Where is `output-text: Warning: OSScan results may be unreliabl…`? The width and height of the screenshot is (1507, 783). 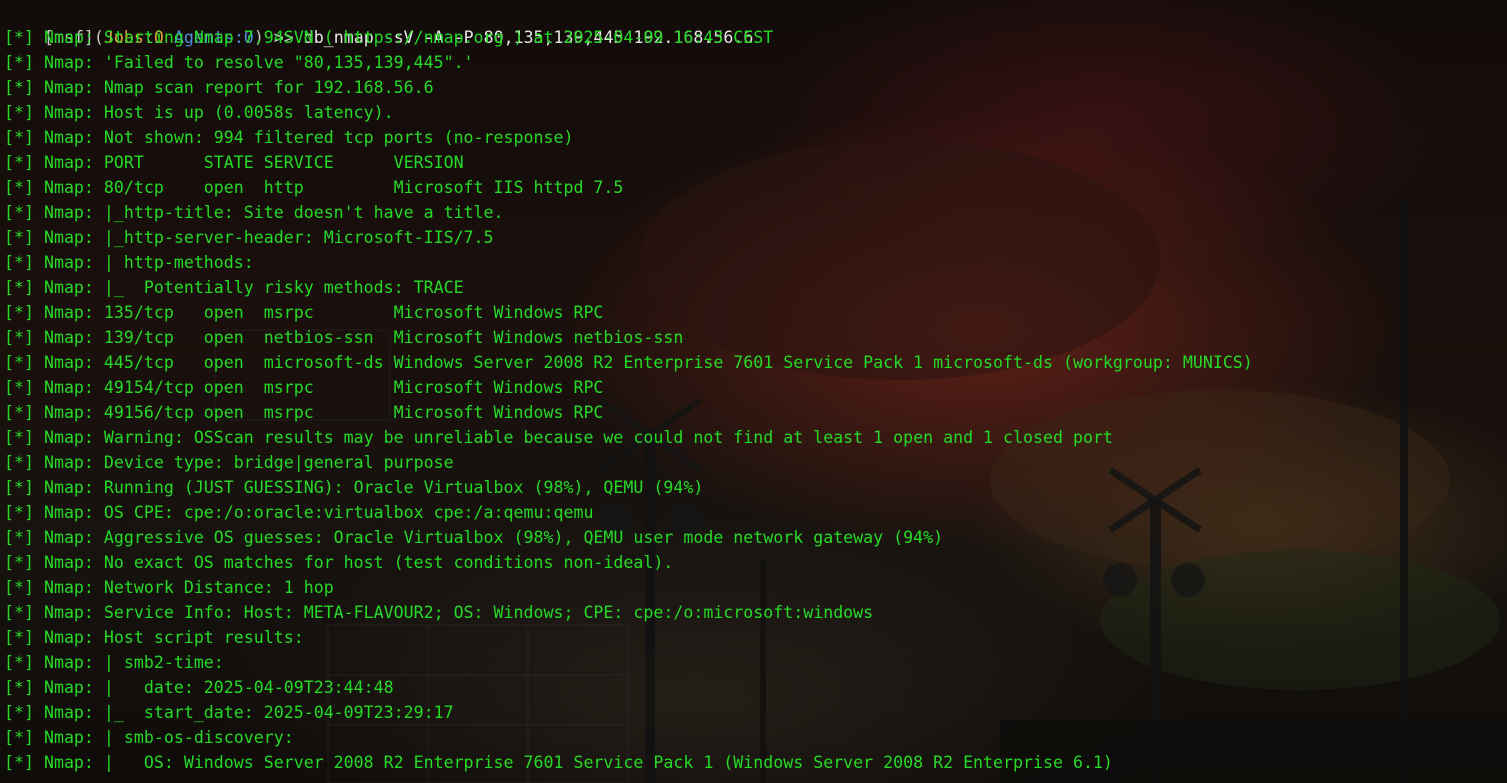
output-text: Warning: OSScan results may be unreliabl… is located at coordinates (608, 437).